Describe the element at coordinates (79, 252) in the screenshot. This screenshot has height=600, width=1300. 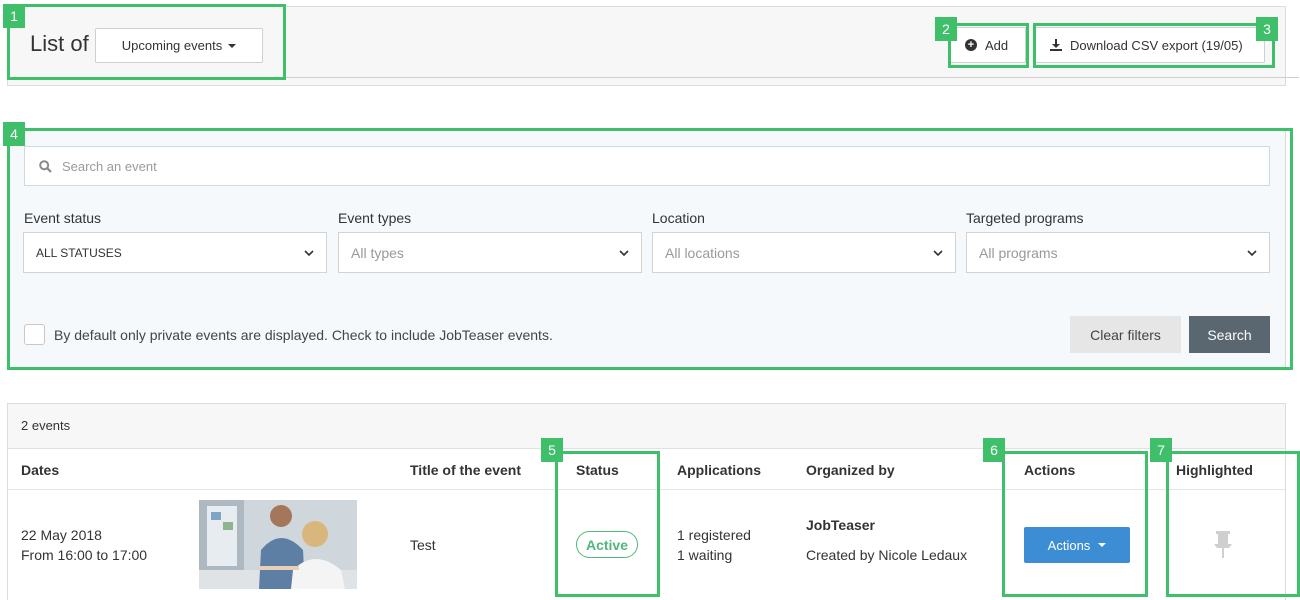
I see `event-status-value: ALL STATUSES` at that location.